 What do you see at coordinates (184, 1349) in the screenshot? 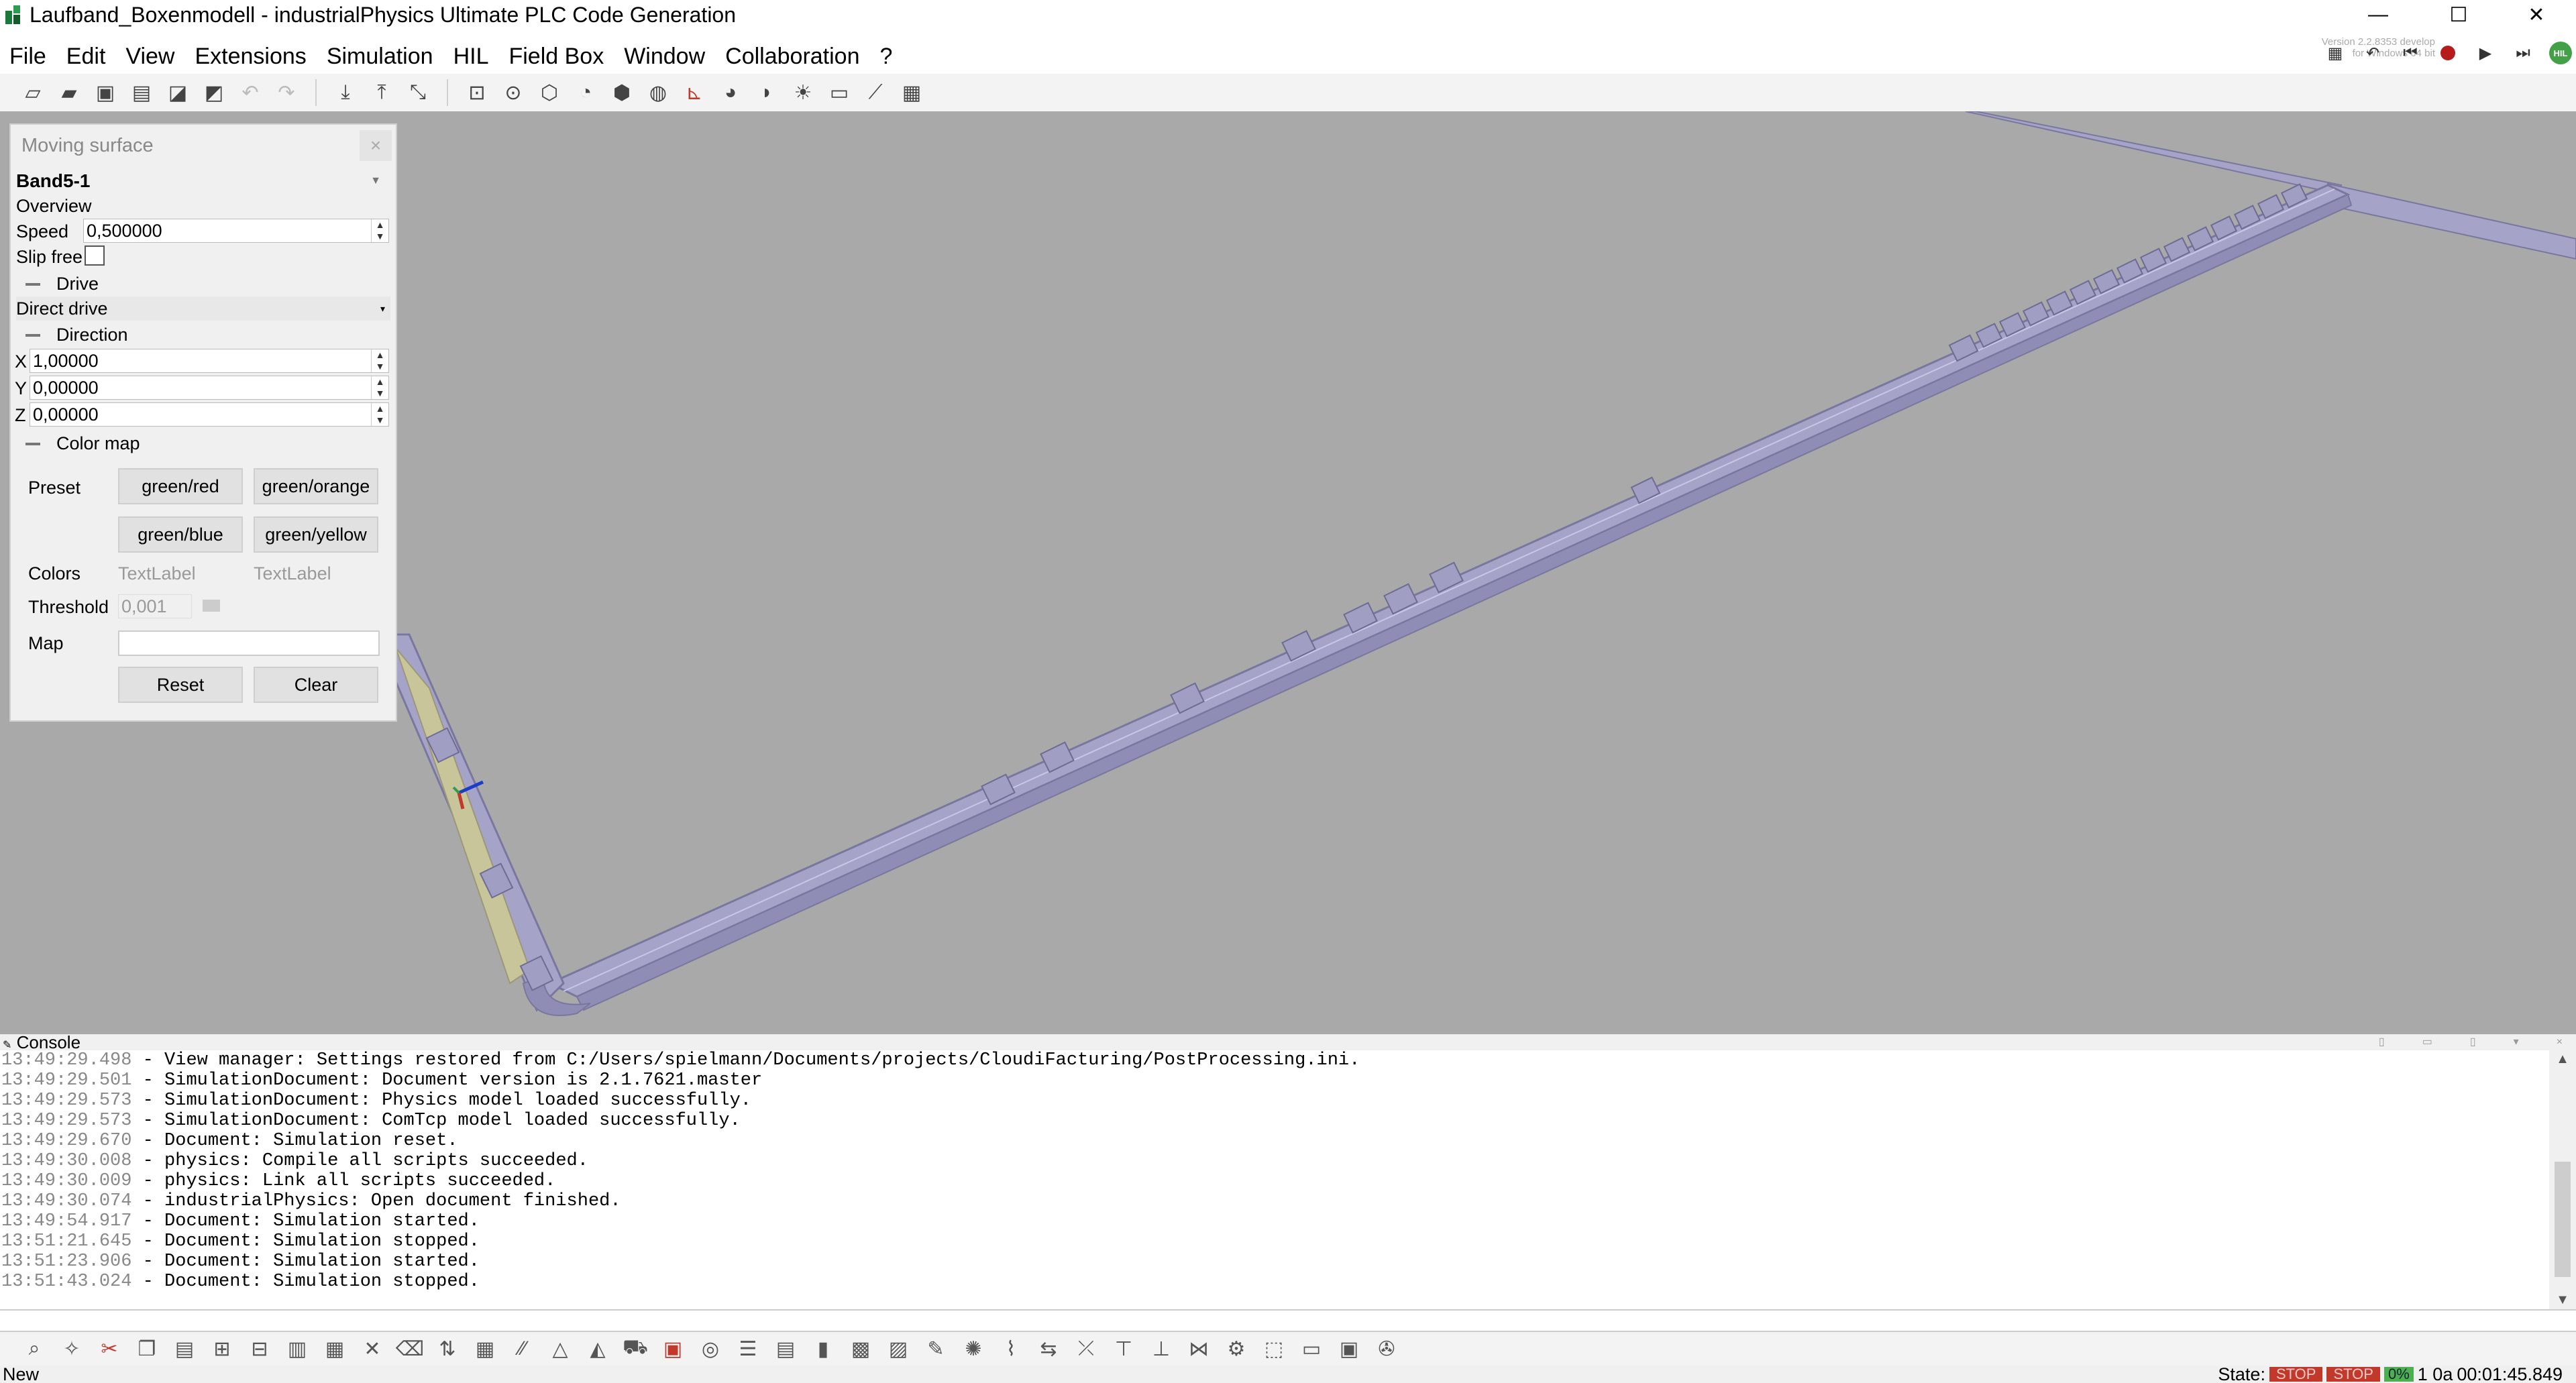
I see `paste-icon: ▤` at bounding box center [184, 1349].